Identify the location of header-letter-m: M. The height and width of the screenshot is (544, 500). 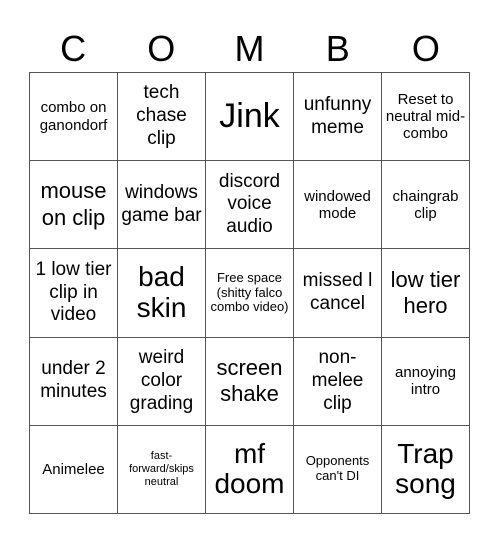
(249, 48).